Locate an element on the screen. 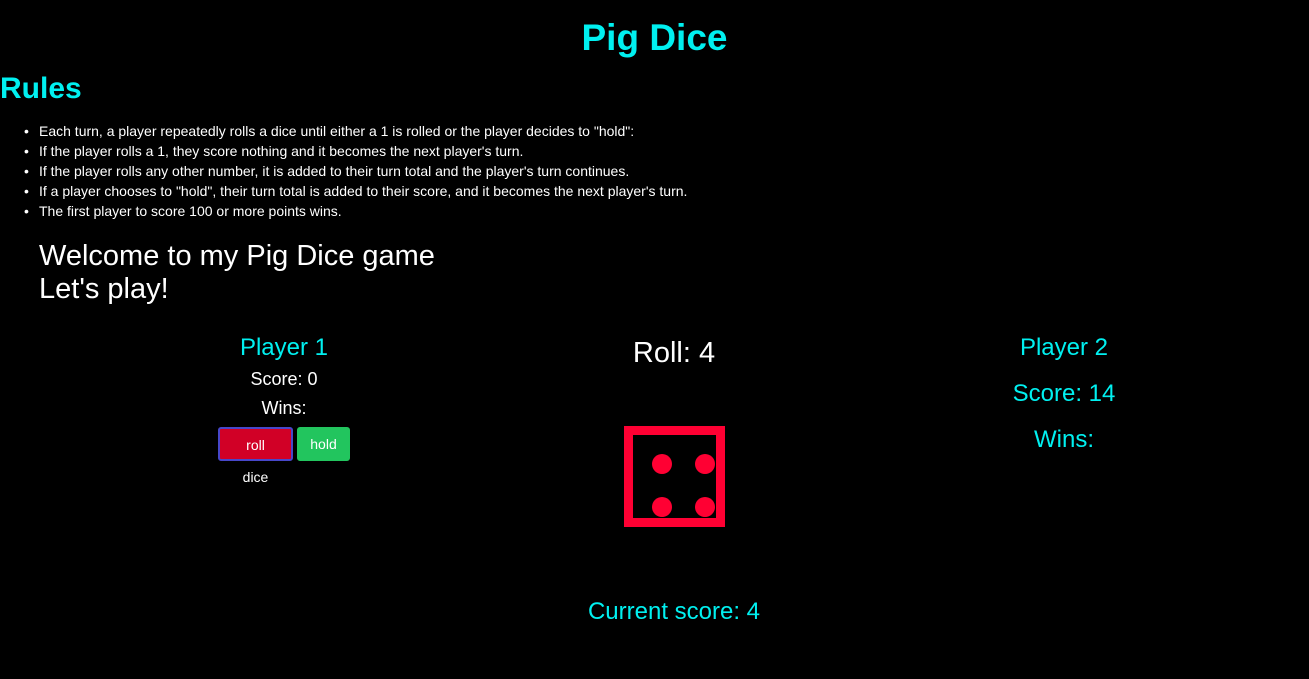 The height and width of the screenshot is (679, 1309). current-score: Current score: 4 is located at coordinates (674, 611).